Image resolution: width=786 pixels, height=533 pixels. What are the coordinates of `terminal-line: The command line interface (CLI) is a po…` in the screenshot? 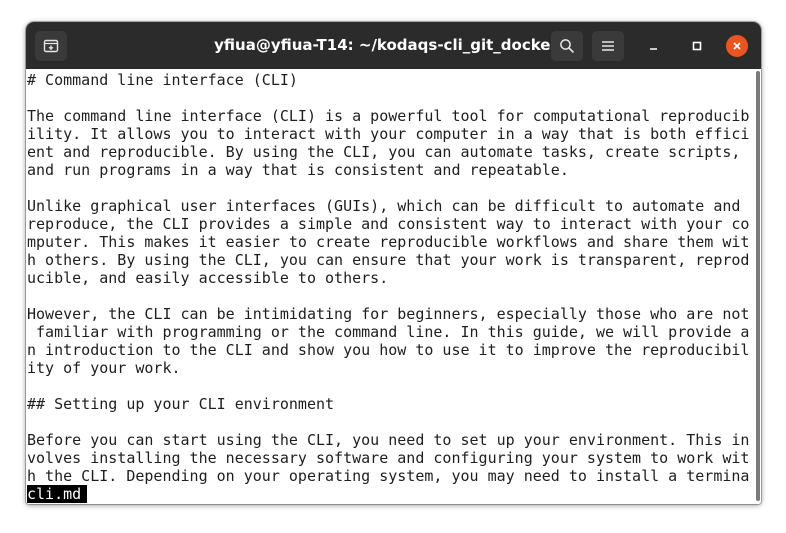 It's located at (388, 116).